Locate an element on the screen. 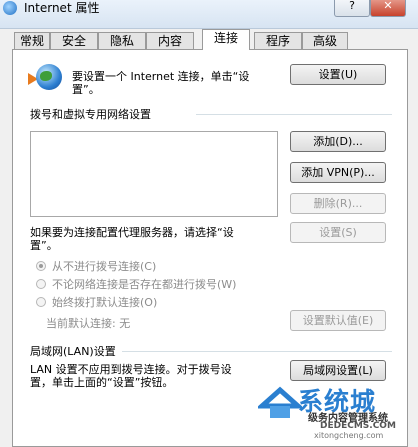 The image size is (418, 447). title-bar: Internet 属性 ? ✕ is located at coordinates (209, 14).